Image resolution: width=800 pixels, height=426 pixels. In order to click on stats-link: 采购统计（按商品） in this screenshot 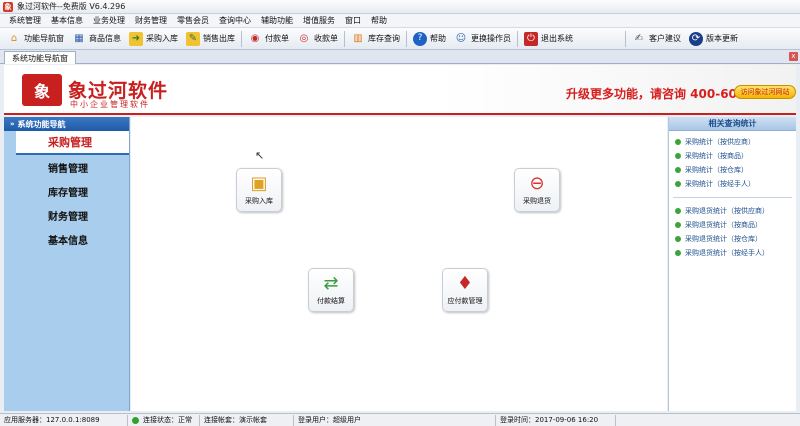, I will do `click(732, 156)`.